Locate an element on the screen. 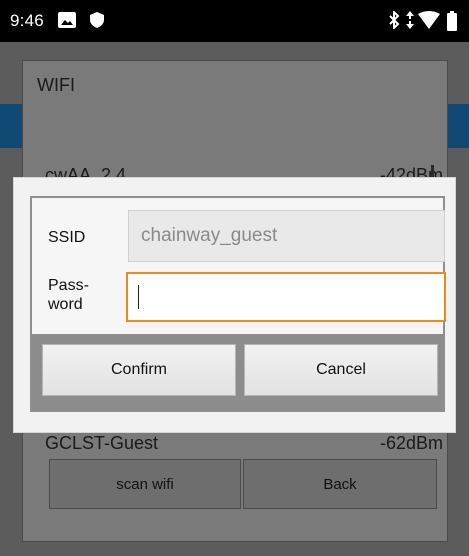 Image resolution: width=469 pixels, height=556 pixels. password-label: Pass- word is located at coordinates (68, 295).